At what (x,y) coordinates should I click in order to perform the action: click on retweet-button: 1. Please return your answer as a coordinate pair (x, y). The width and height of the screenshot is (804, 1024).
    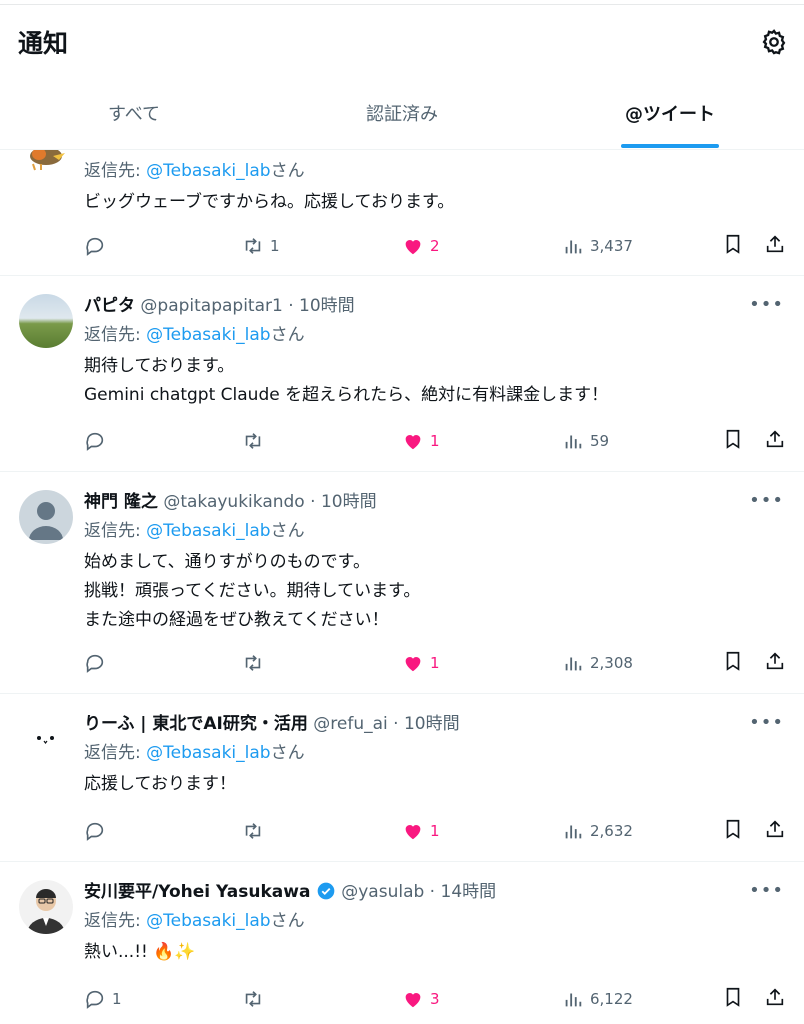
    Looking at the image, I should click on (261, 246).